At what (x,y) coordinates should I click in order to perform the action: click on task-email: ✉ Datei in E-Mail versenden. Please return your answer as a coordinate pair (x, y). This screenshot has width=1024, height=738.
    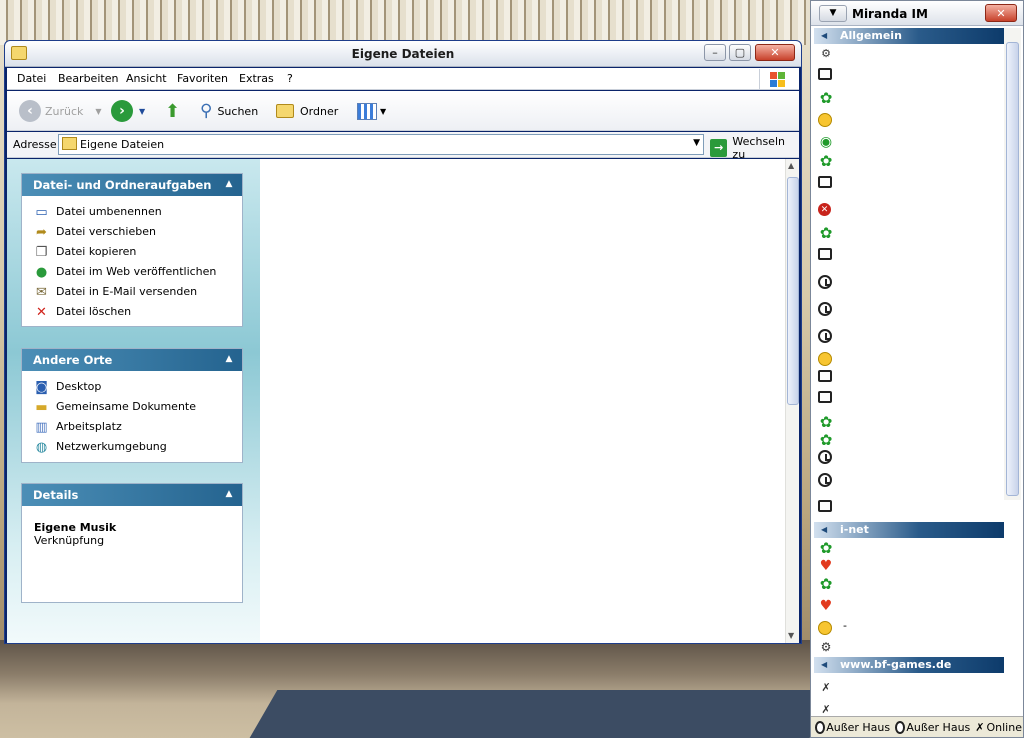
    Looking at the image, I should click on (132, 292).